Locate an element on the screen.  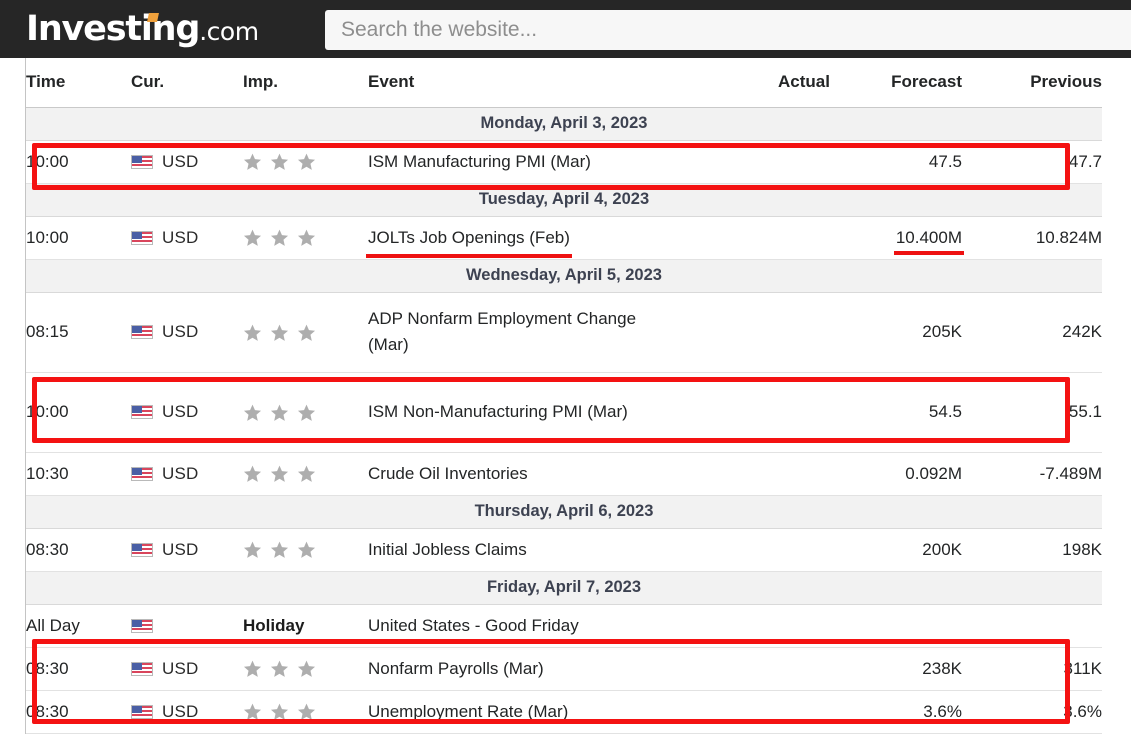
event-name-underlined: JOLTs Job Openings (Feb) is located at coordinates (469, 241).